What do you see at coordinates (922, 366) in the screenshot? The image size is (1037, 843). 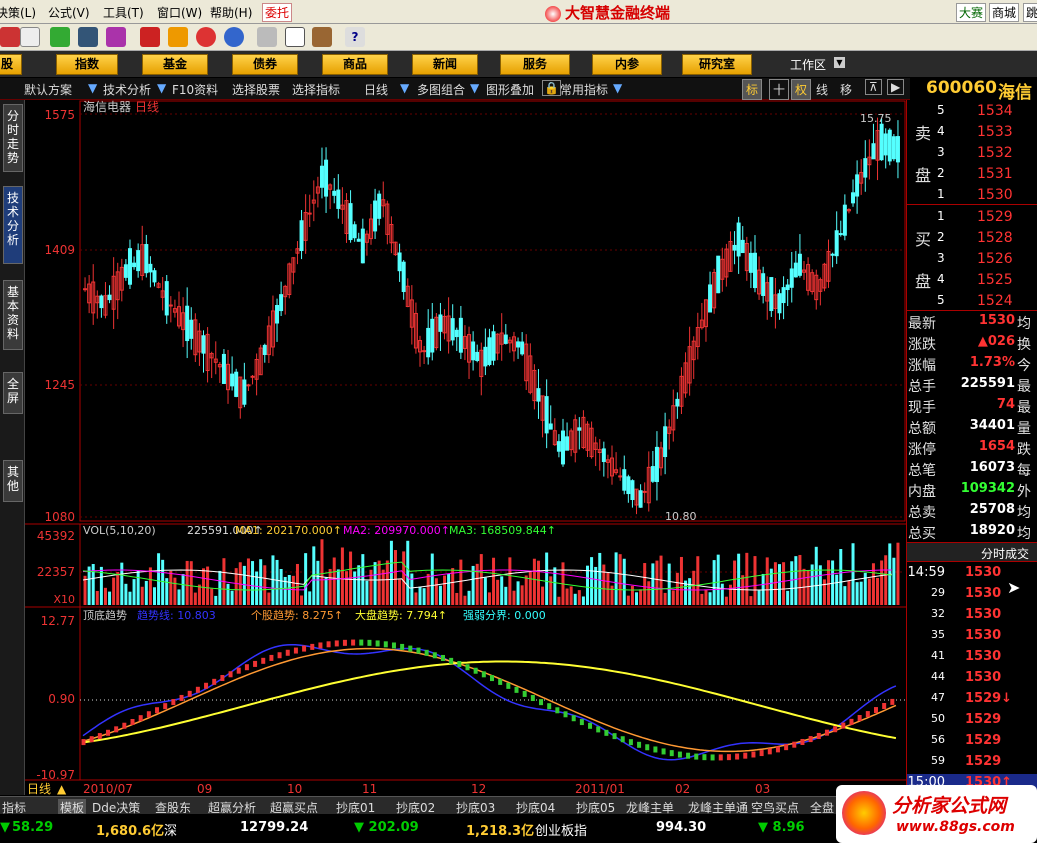 I see `stat-label: 涨幅` at bounding box center [922, 366].